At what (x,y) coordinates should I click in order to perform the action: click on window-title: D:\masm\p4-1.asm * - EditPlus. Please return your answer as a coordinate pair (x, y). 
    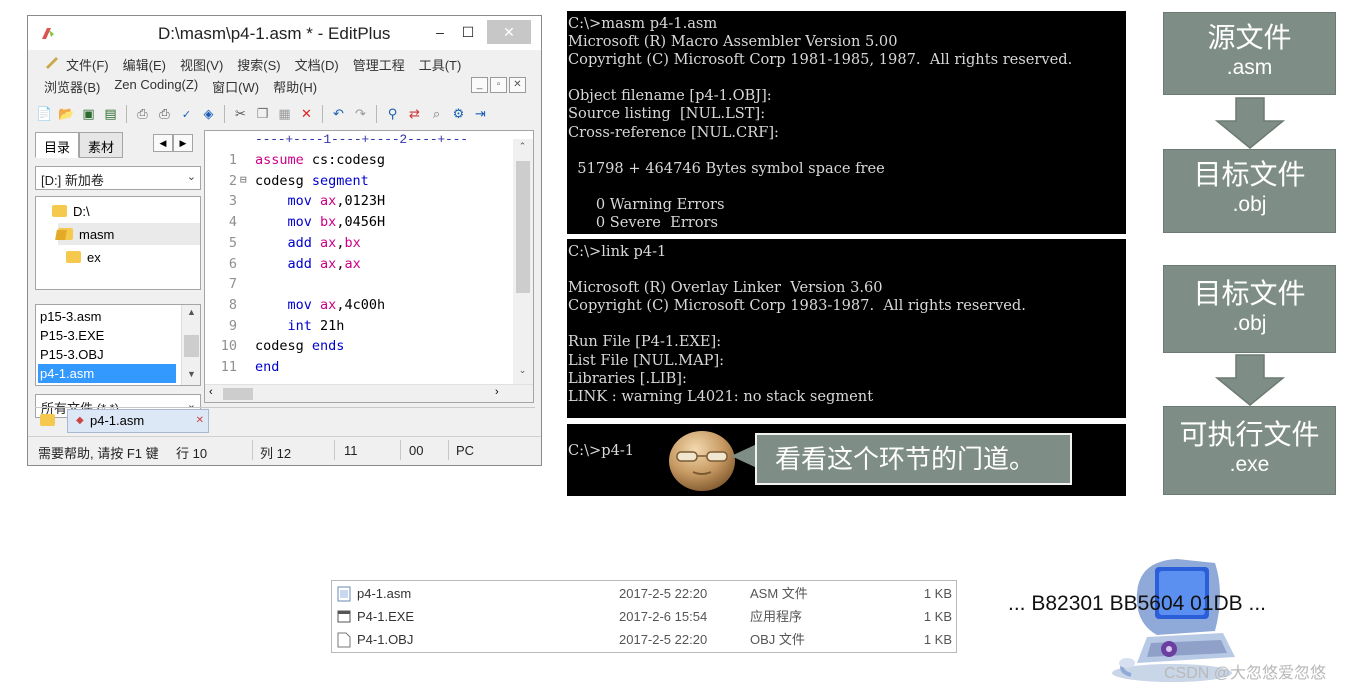
    Looking at the image, I should click on (274, 33).